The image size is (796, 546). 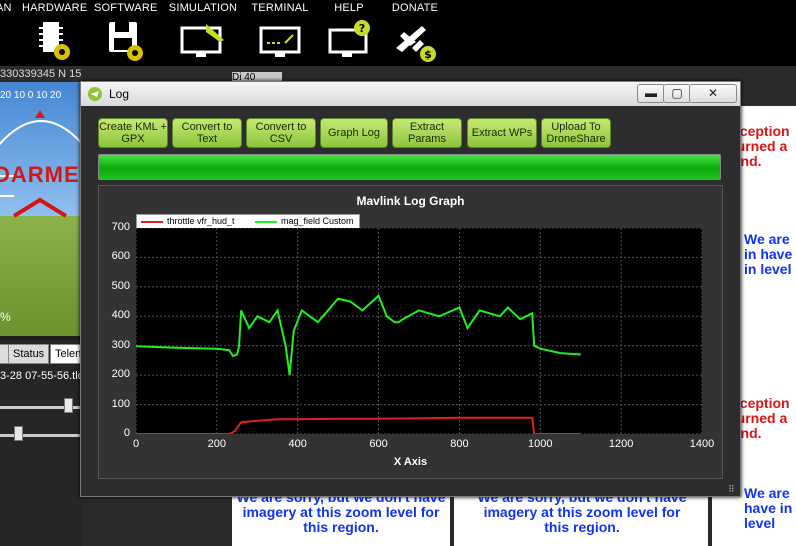 I want to click on heading-tape: 330339345 N 15 30, so click(x=41, y=74).